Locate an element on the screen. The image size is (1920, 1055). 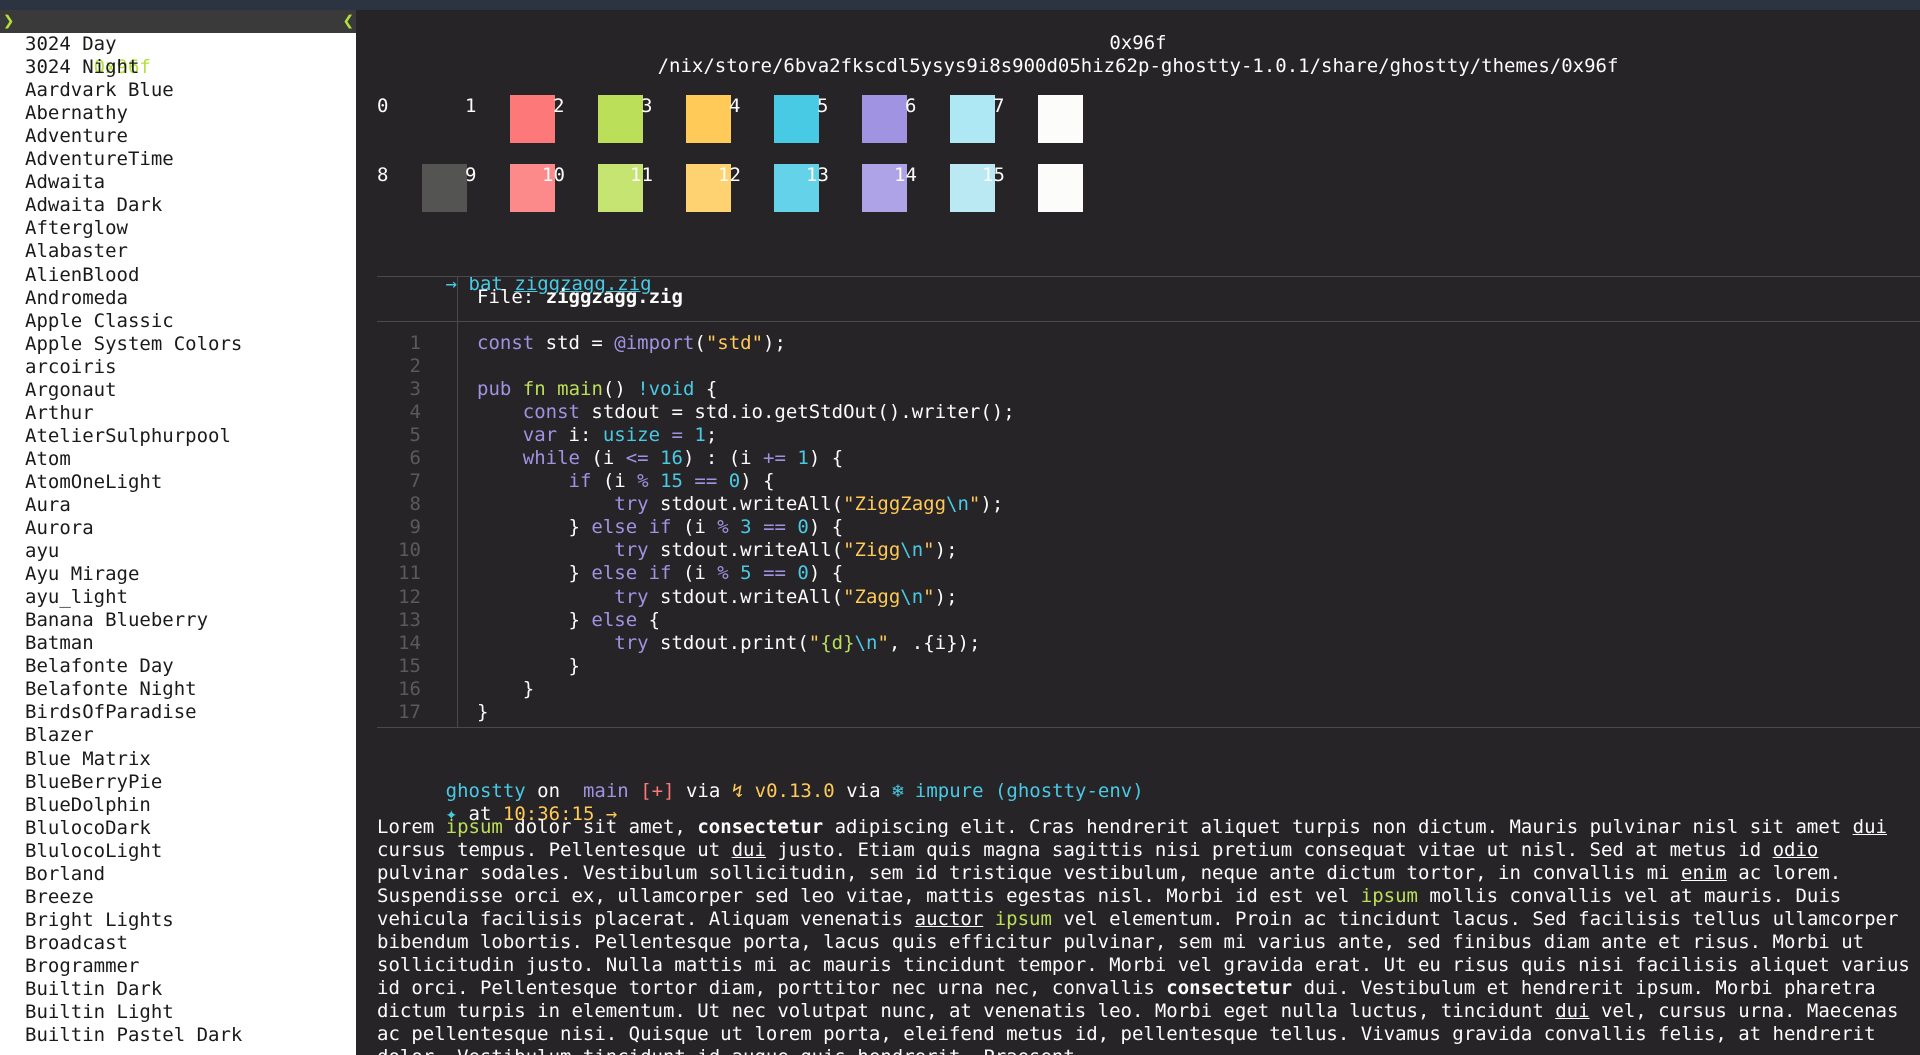
palette-index: 0 is located at coordinates (383, 106).